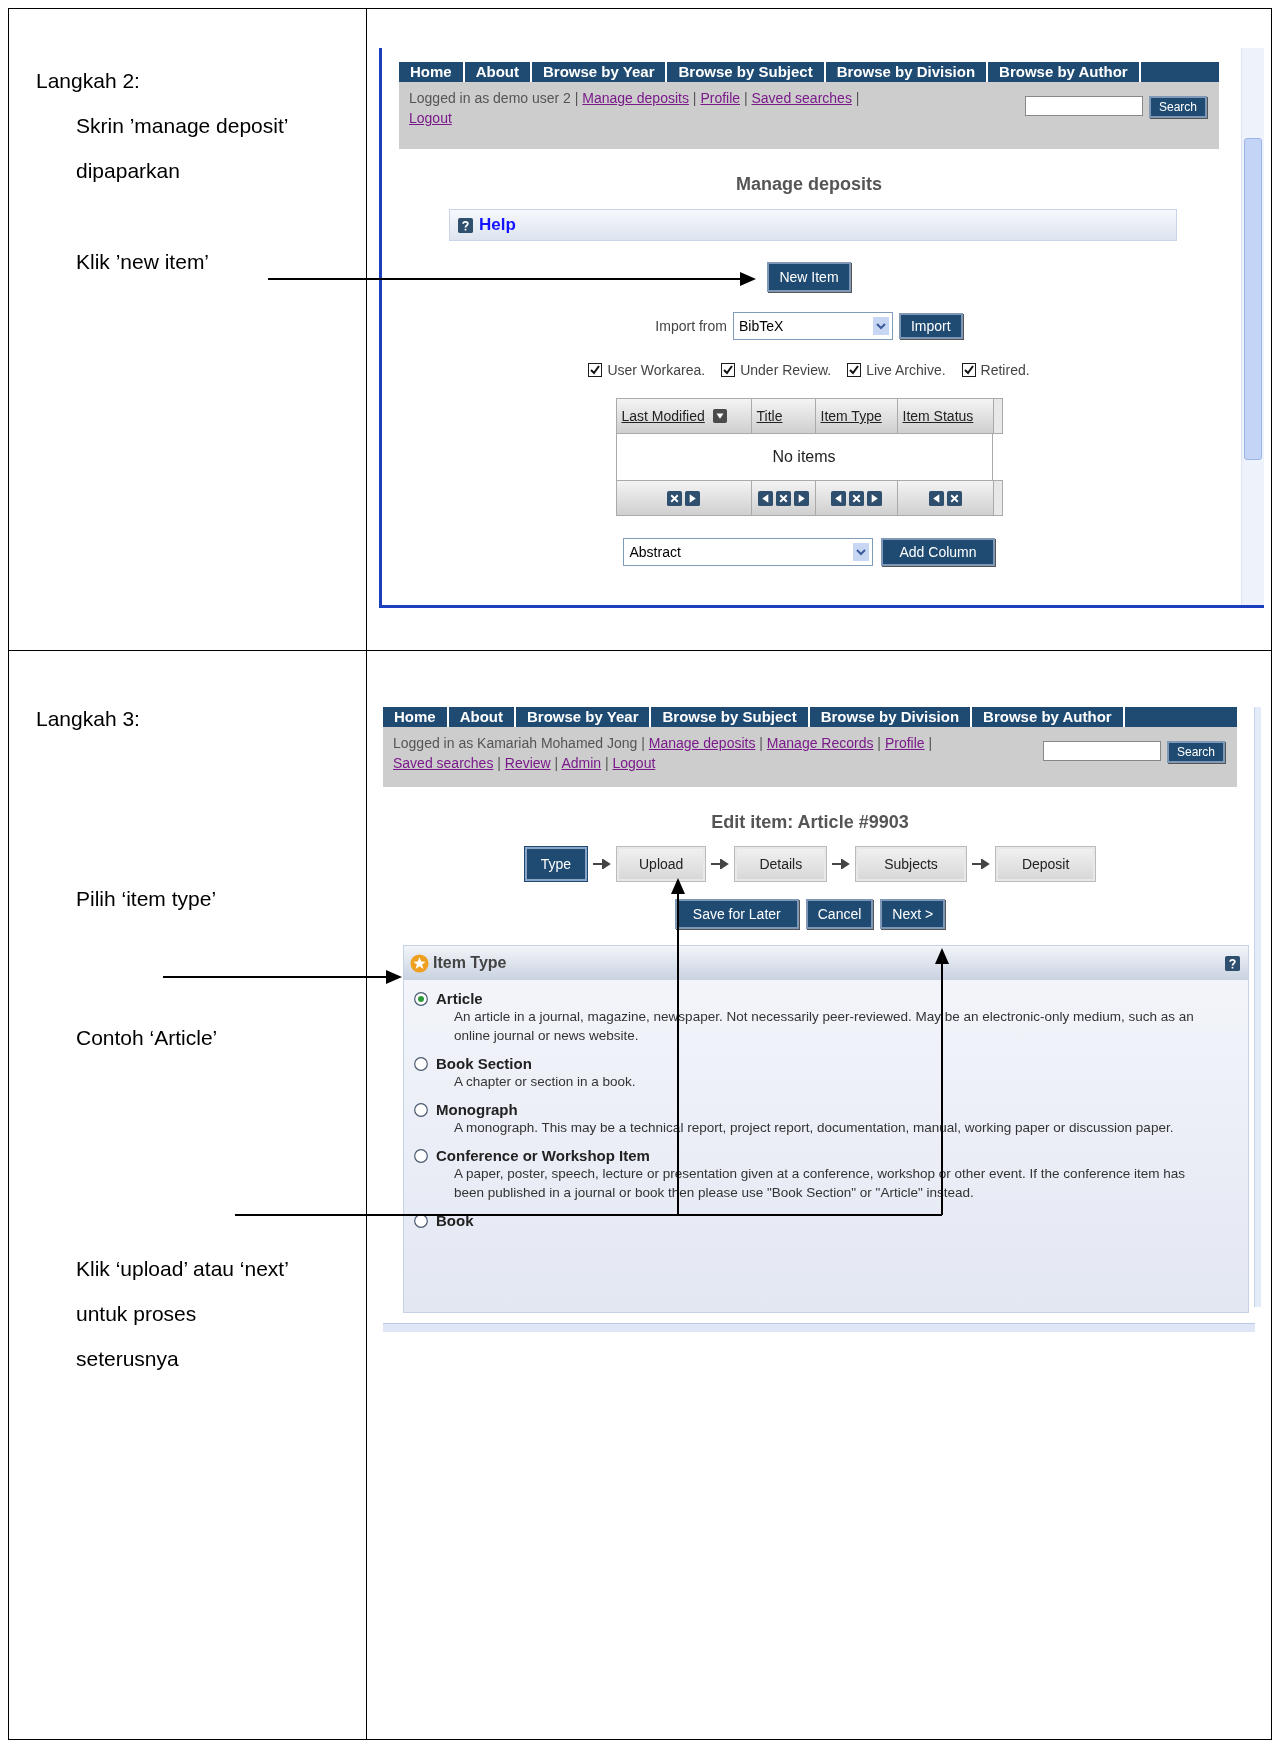 Image resolution: width=1280 pixels, height=1748 pixels. What do you see at coordinates (804, 457) in the screenshot?
I see `empty-message: No items` at bounding box center [804, 457].